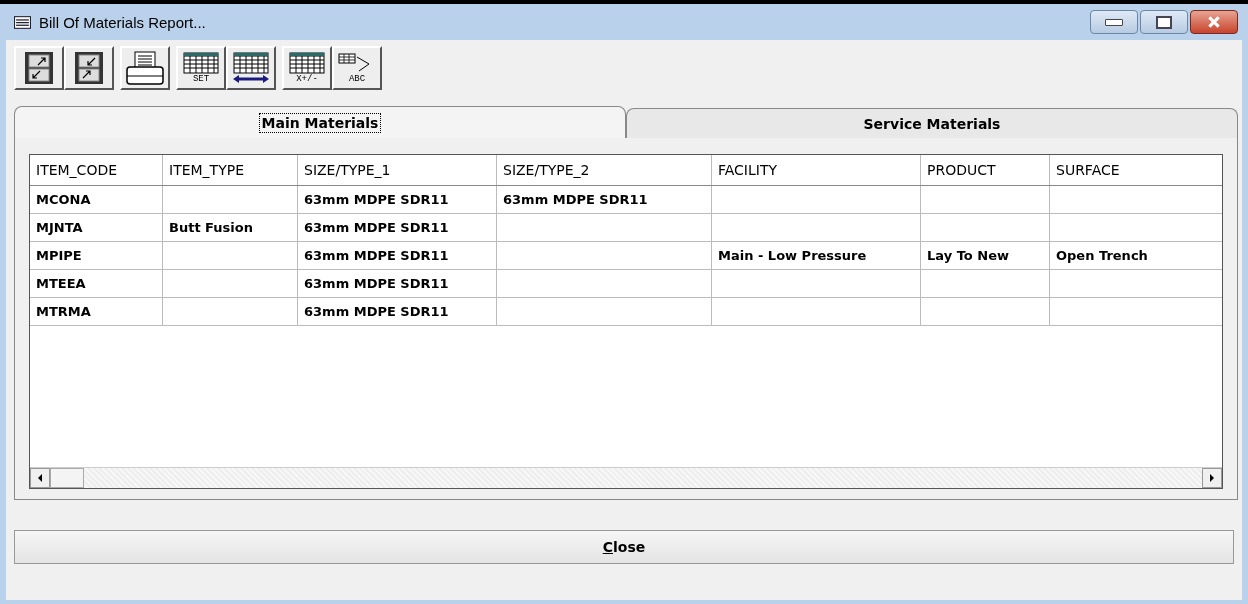  I want to click on table-cell: MPIPE, so click(96, 255).